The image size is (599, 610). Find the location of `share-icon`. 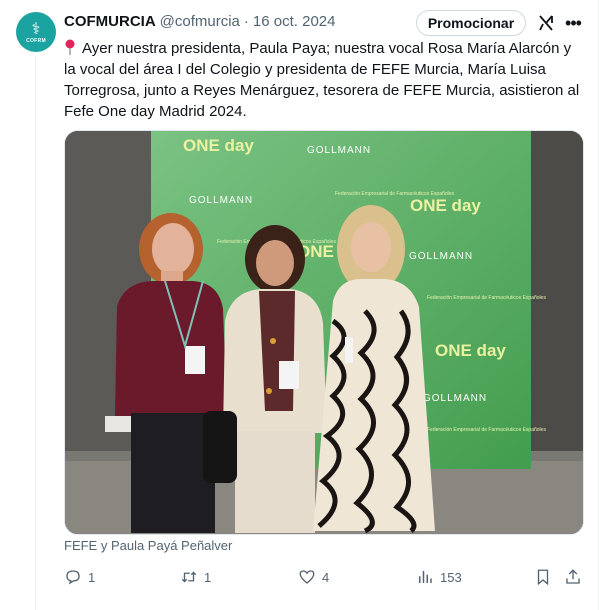

share-icon is located at coordinates (573, 576).